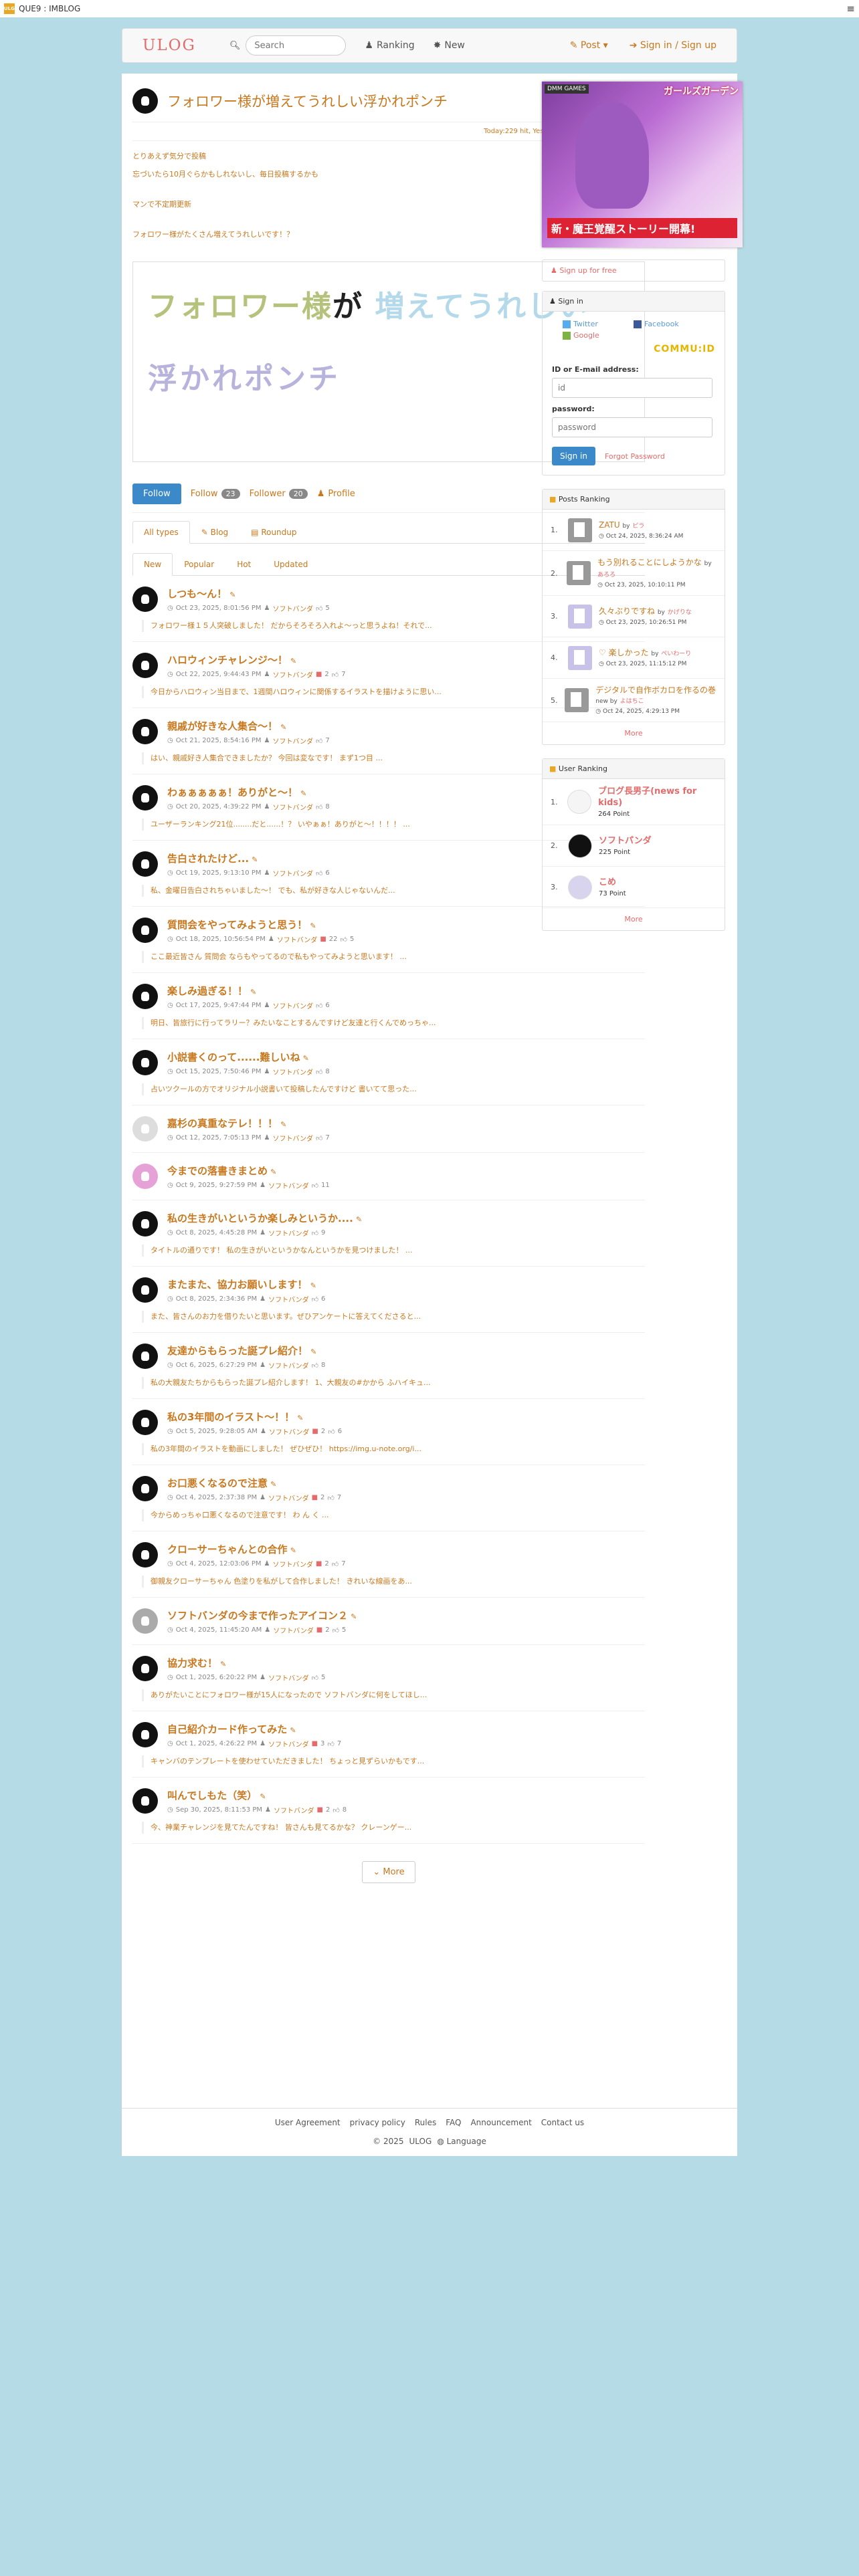 The image size is (859, 2576). What do you see at coordinates (624, 652) in the screenshot?
I see `ranking-title: ♡ 楽しかった` at bounding box center [624, 652].